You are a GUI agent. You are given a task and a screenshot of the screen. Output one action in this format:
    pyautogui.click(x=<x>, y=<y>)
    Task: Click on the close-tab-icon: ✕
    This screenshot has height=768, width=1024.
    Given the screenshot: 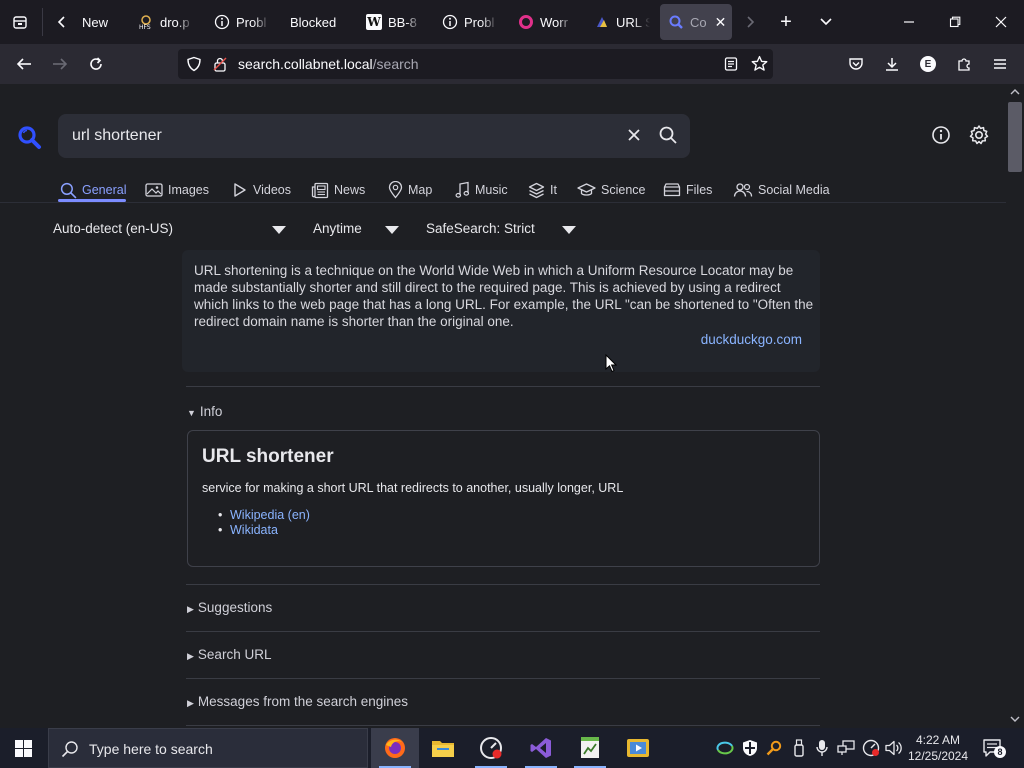 What is the action you would take?
    pyautogui.click(x=721, y=22)
    